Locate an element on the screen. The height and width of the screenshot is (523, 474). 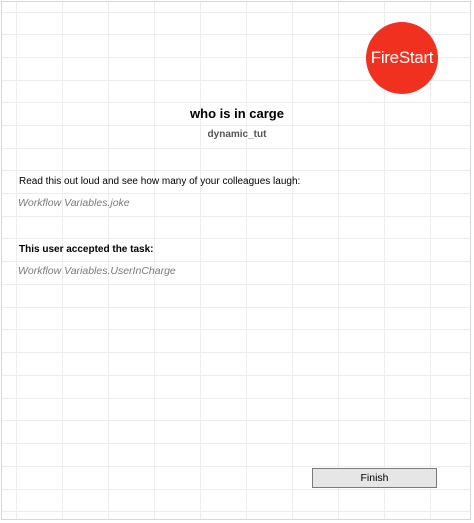
joke-value: Workflow Variables.joke is located at coordinates (74, 203).